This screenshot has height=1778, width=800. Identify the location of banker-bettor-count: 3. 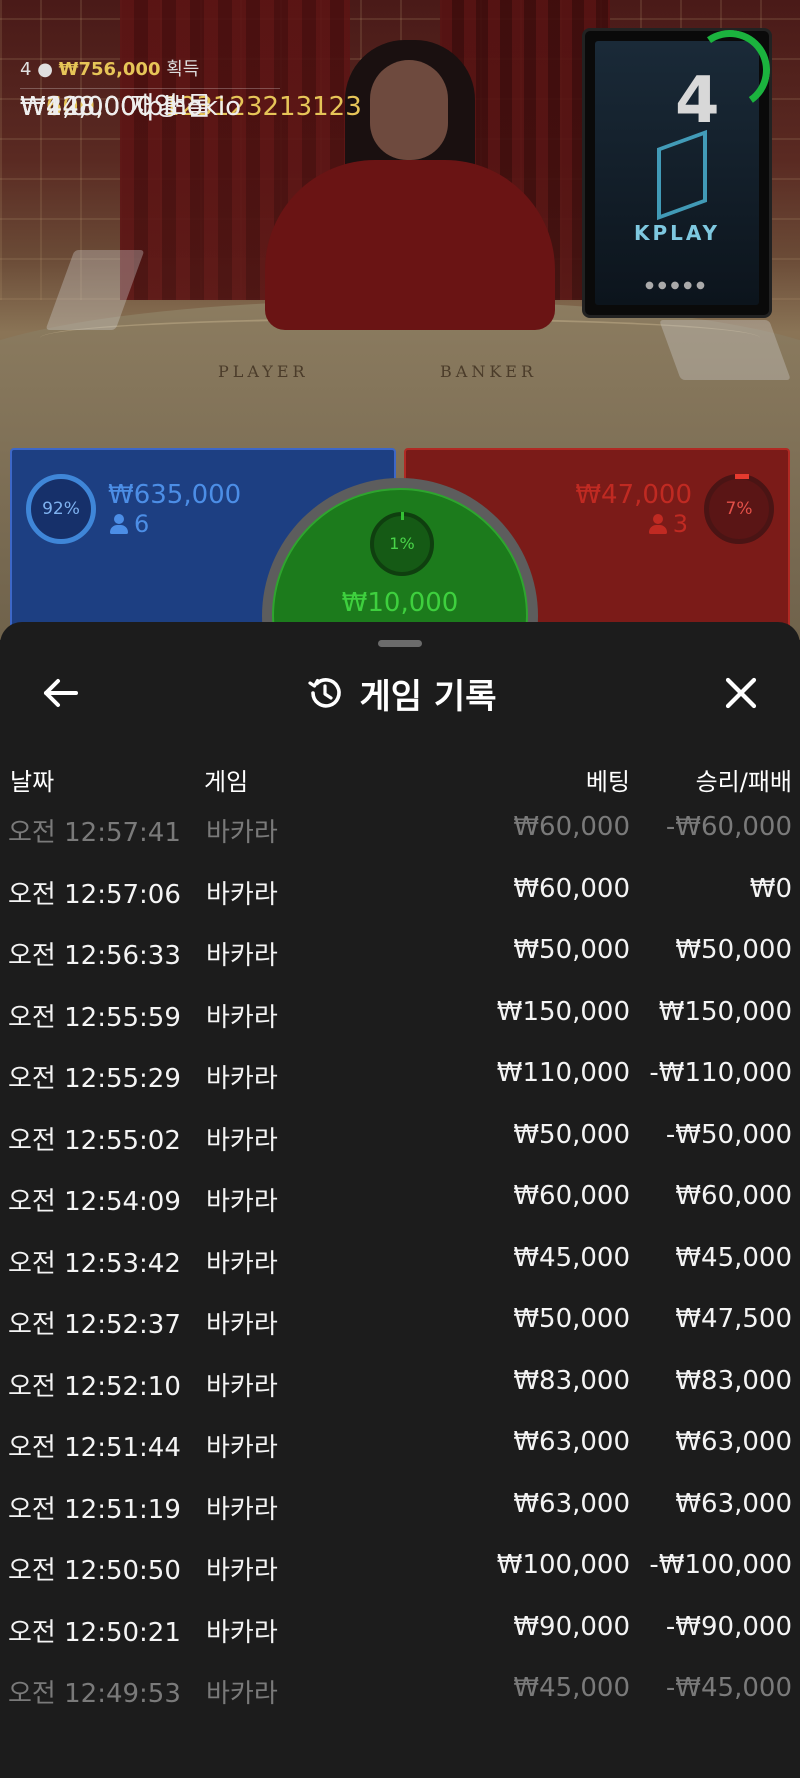
(668, 524).